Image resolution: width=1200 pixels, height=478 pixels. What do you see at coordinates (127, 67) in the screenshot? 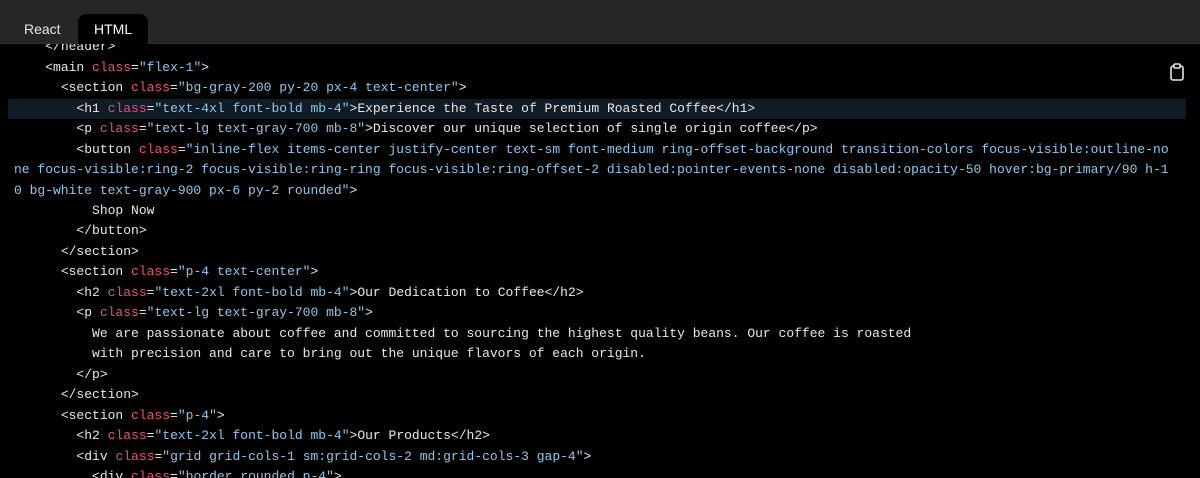
I see `code-line: <main class="flex-1">` at bounding box center [127, 67].